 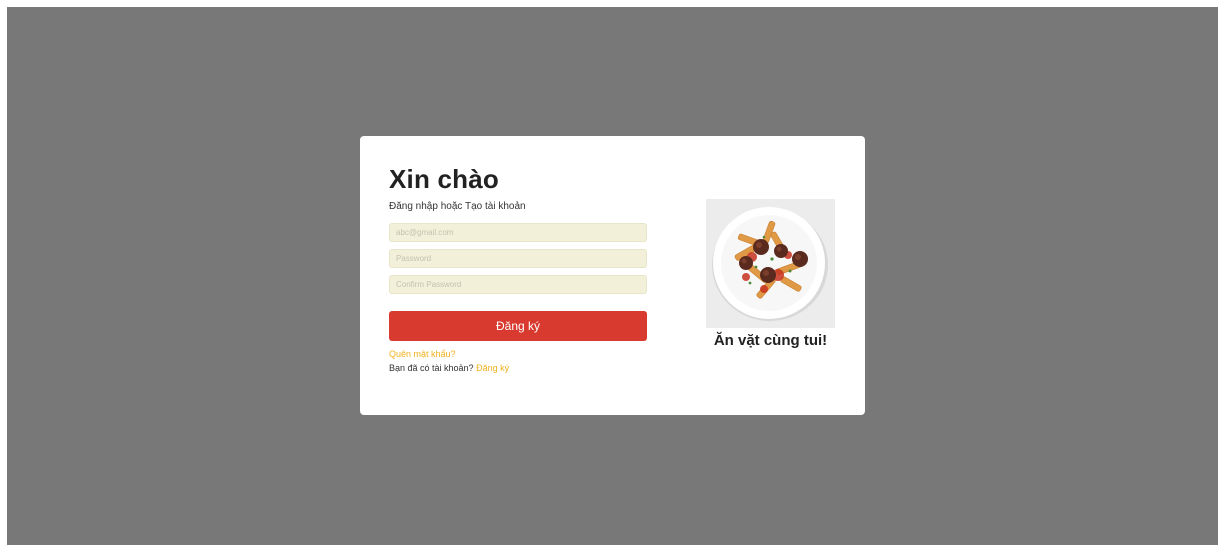 I want to click on forgot-password-link: Quên mật khẩu?, so click(x=518, y=354).